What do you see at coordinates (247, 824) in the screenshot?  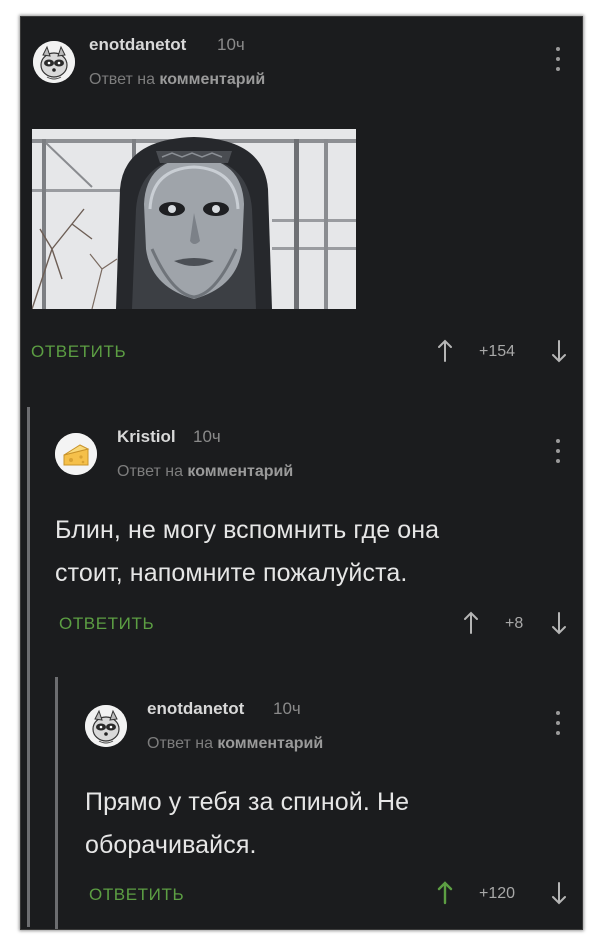 I see `comment-3-text: Прямо у тебя за спиной. Не оборачивайся.` at bounding box center [247, 824].